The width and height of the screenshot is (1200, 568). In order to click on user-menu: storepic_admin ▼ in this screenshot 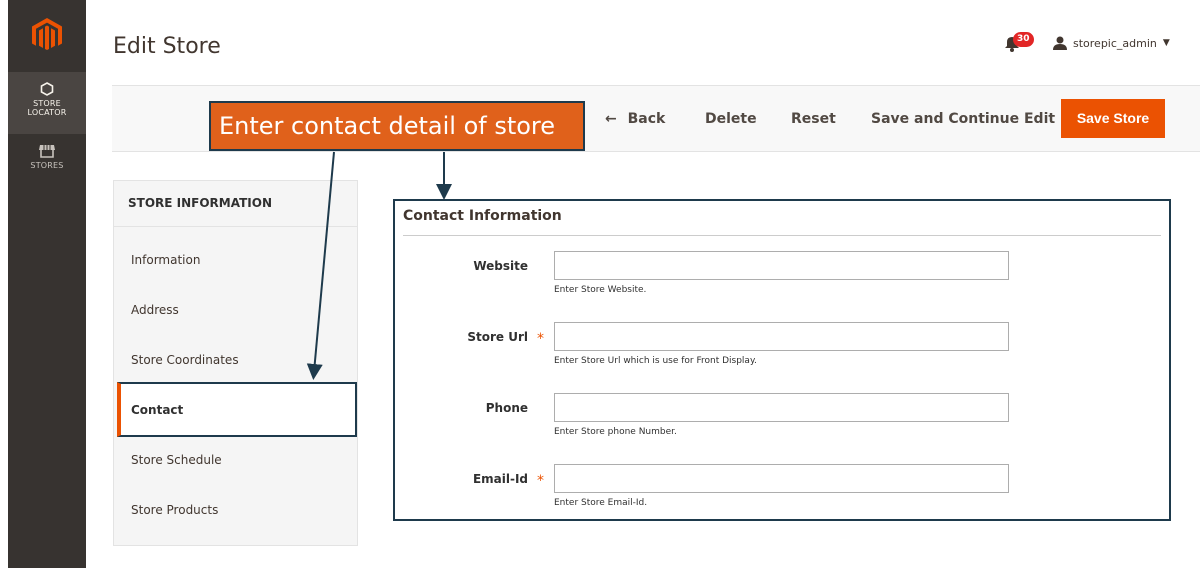, I will do `click(1111, 43)`.